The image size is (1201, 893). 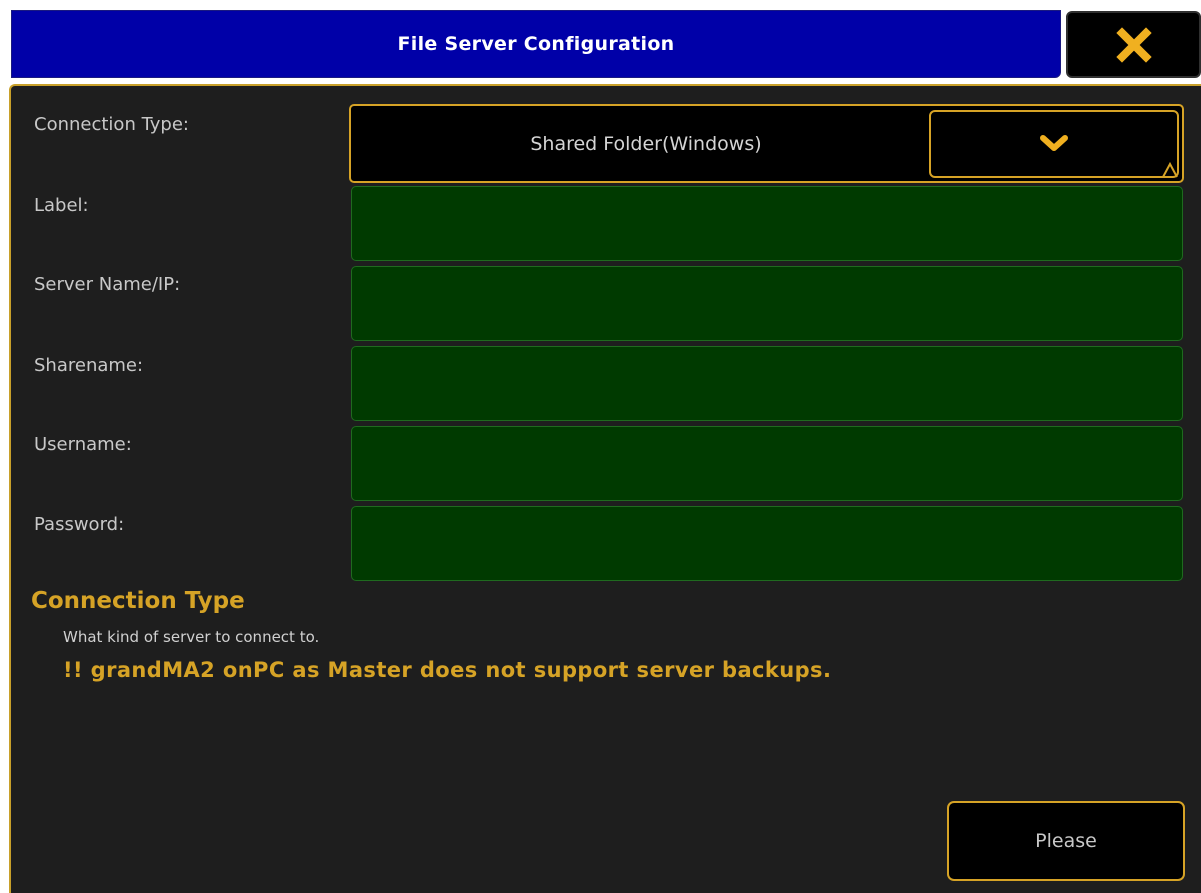 I want to click on connection-type-label: Connection Type:, so click(x=111, y=124).